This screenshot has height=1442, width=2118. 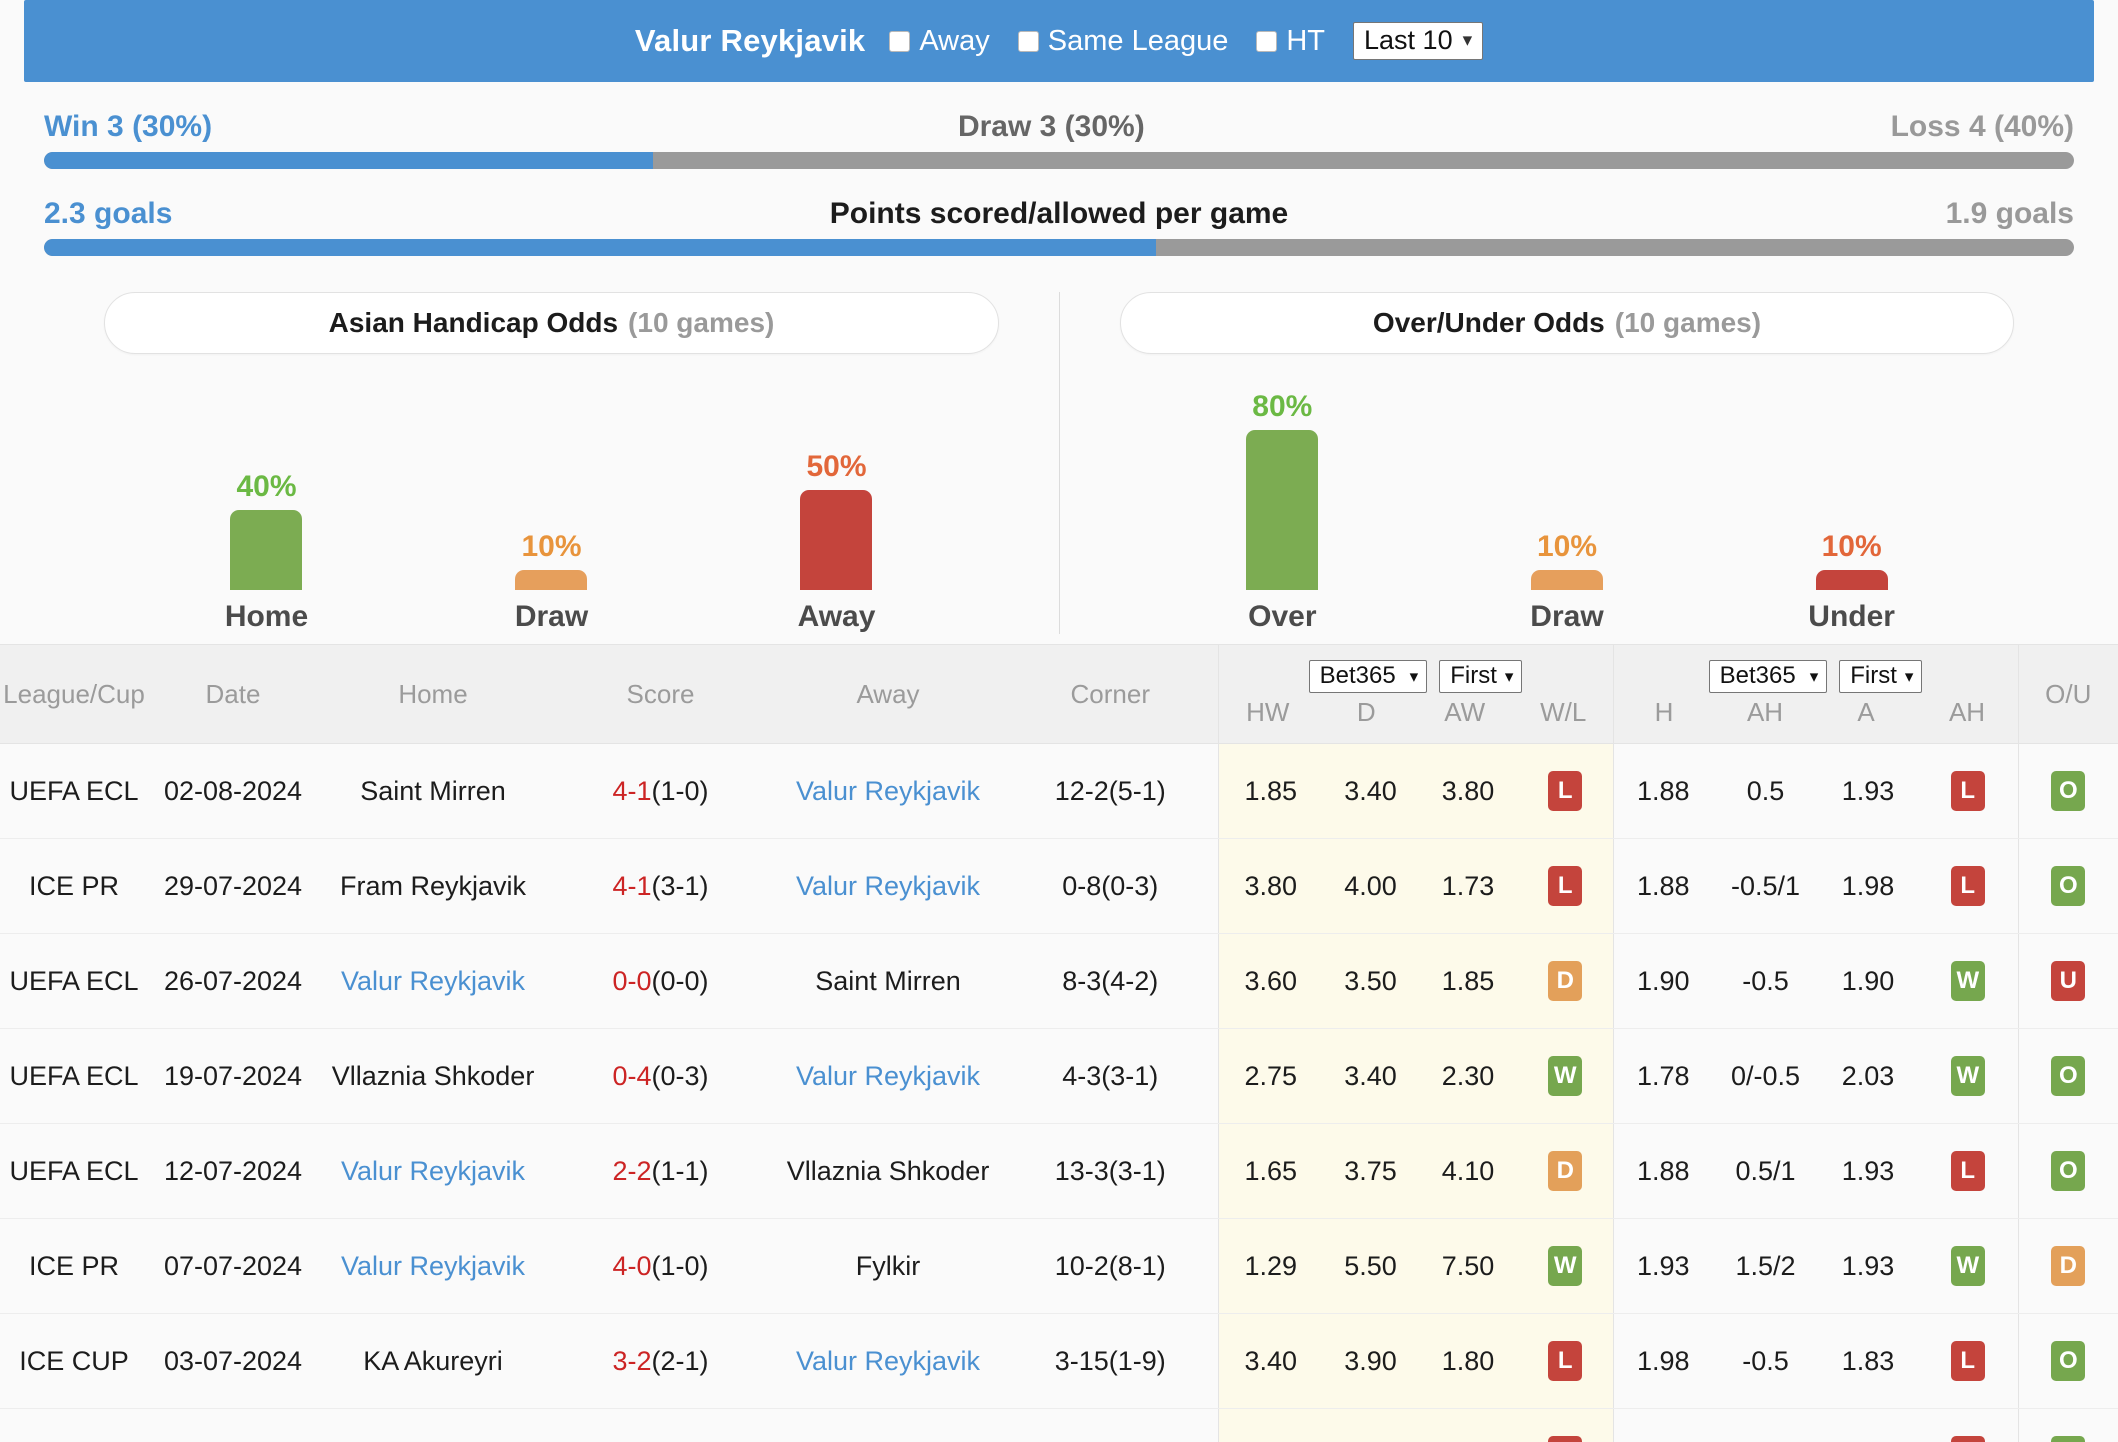 I want to click on cell-ah: -0.5, so click(x=1766, y=1361).